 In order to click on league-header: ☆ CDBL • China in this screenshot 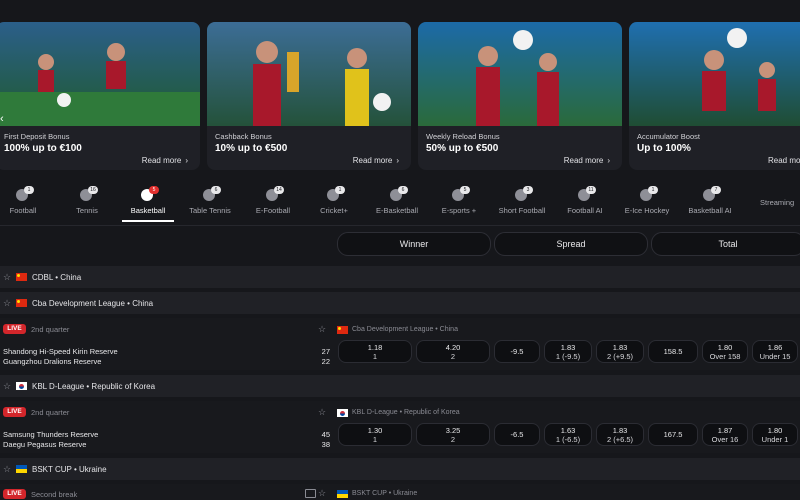, I will do `click(400, 277)`.